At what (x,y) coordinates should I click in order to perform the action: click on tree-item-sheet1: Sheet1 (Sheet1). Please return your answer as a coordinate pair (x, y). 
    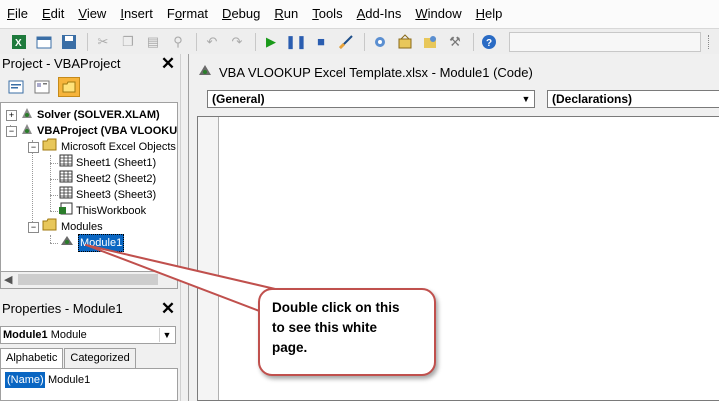
    Looking at the image, I should click on (107, 162).